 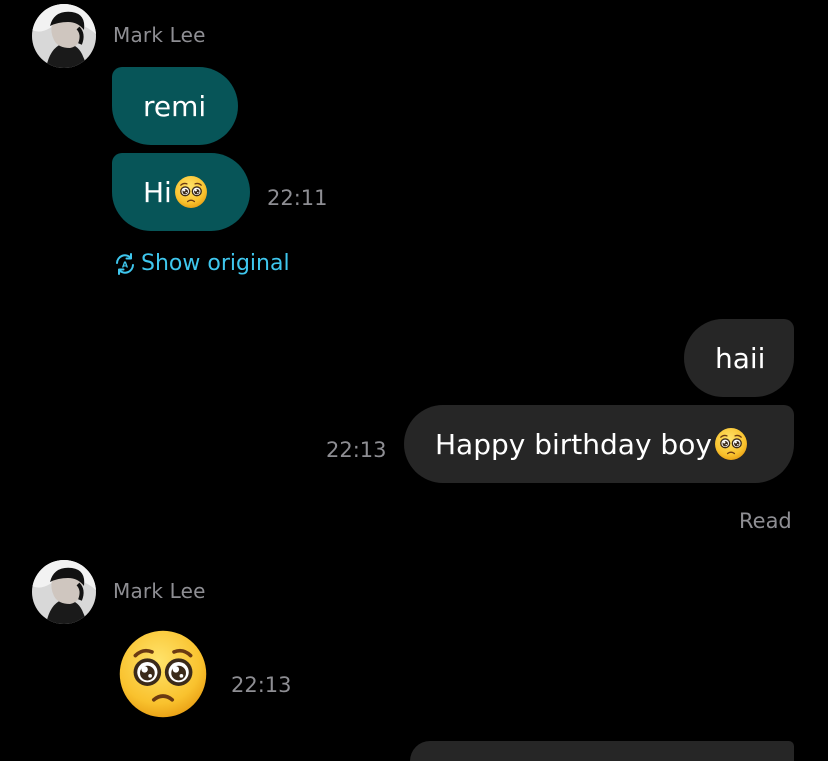 I want to click on read-receipt: Read, so click(x=765, y=521).